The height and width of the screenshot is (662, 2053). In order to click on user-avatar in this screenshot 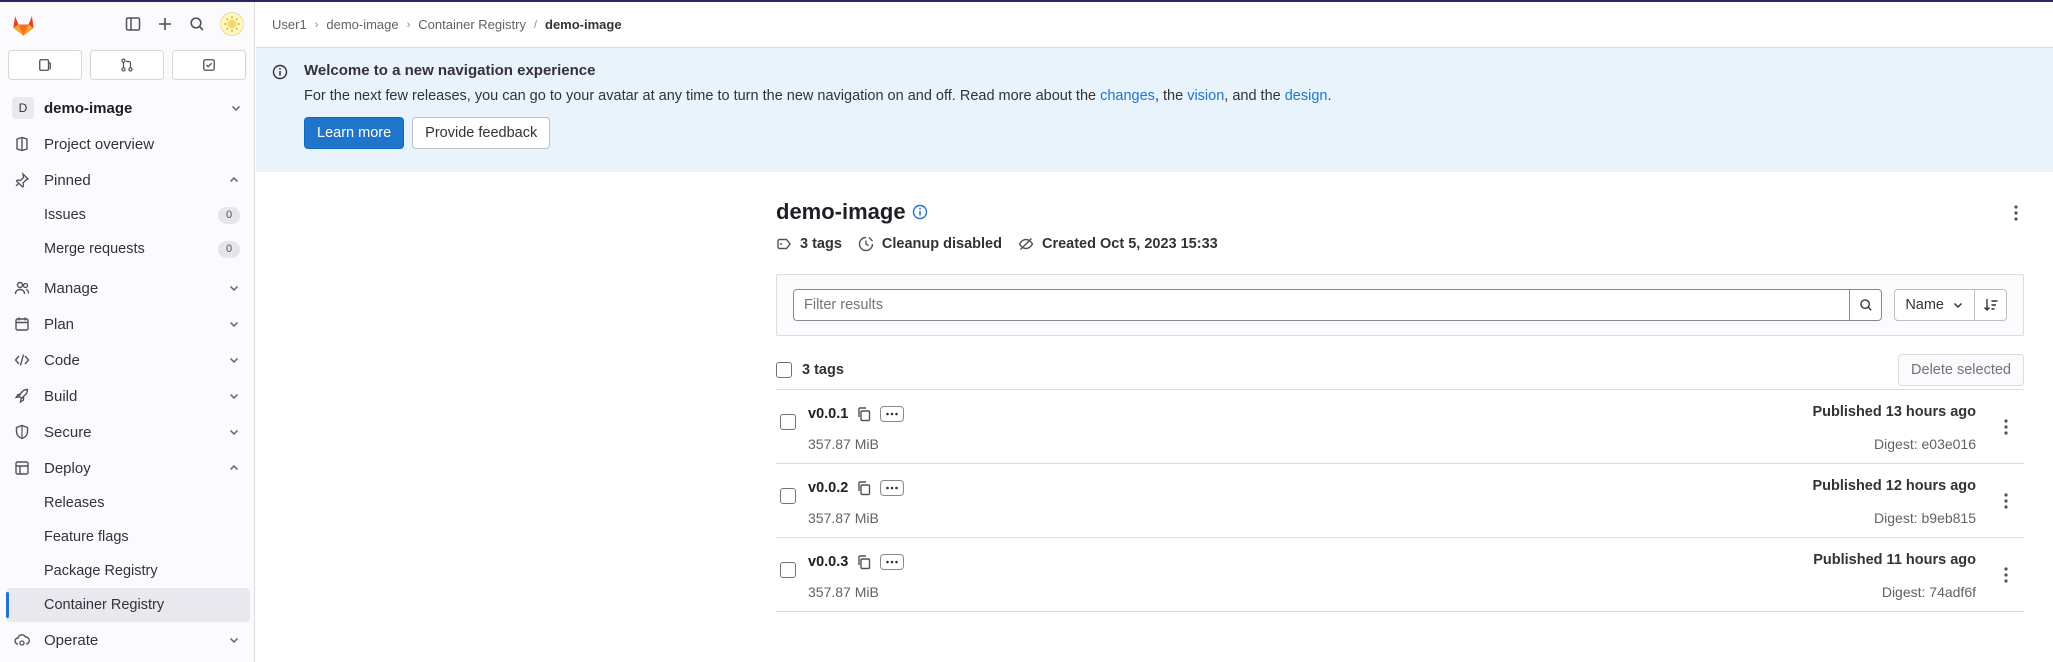, I will do `click(232, 24)`.